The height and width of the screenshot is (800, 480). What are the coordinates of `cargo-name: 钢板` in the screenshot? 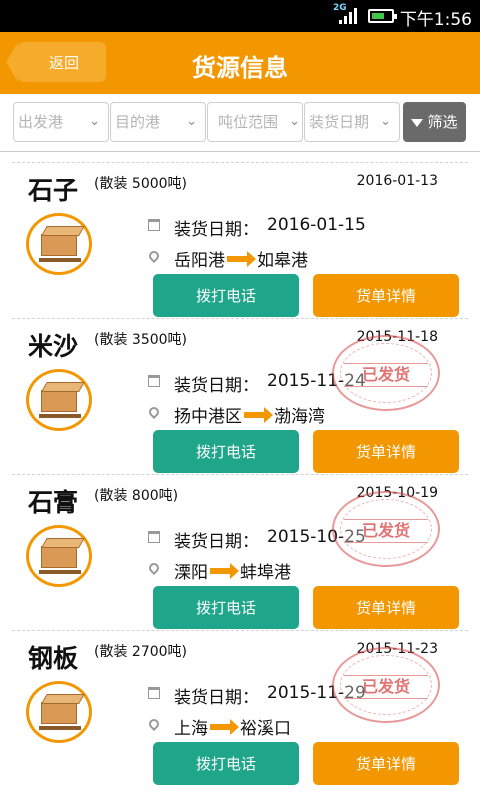 It's located at (53, 658).